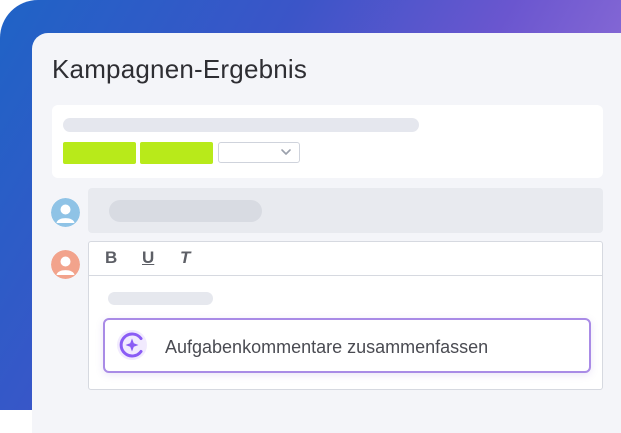 The width and height of the screenshot is (621, 433). Describe the element at coordinates (148, 258) in the screenshot. I see `underline-button: U` at that location.